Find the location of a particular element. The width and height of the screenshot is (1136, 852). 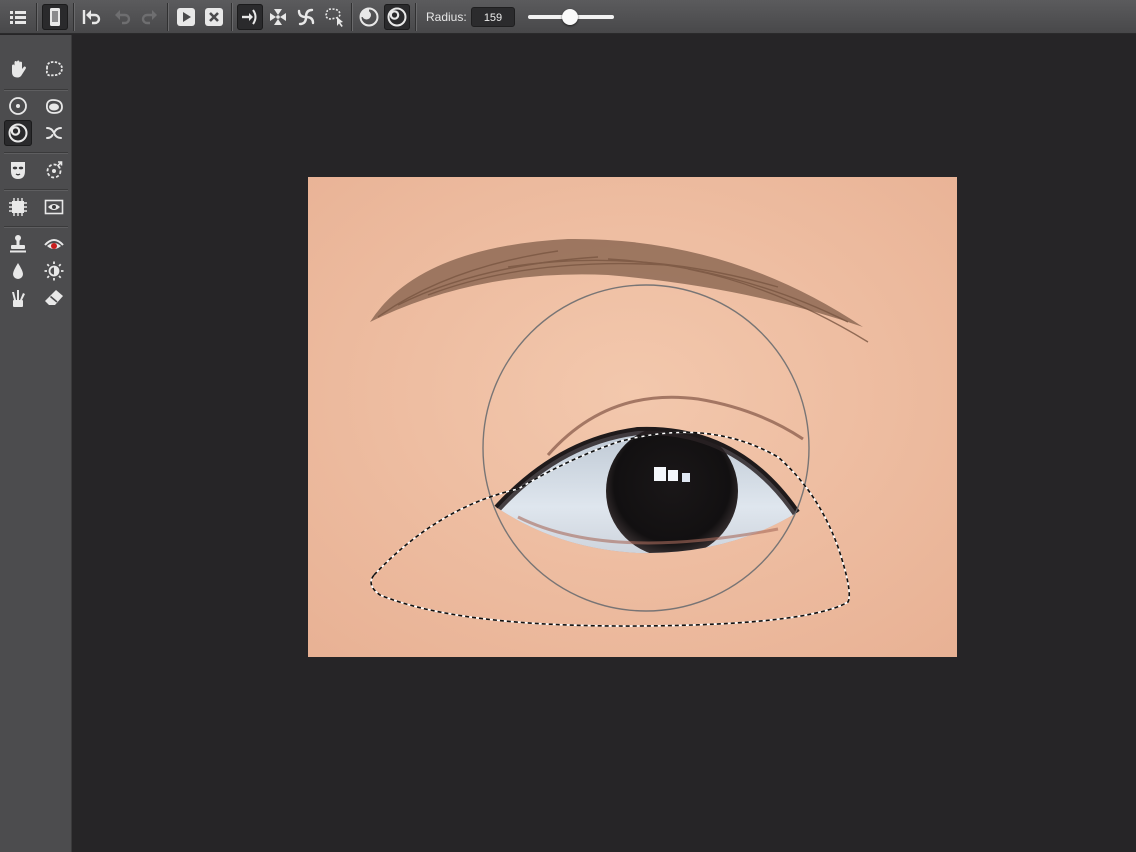

brush-icon is located at coordinates (18, 298).